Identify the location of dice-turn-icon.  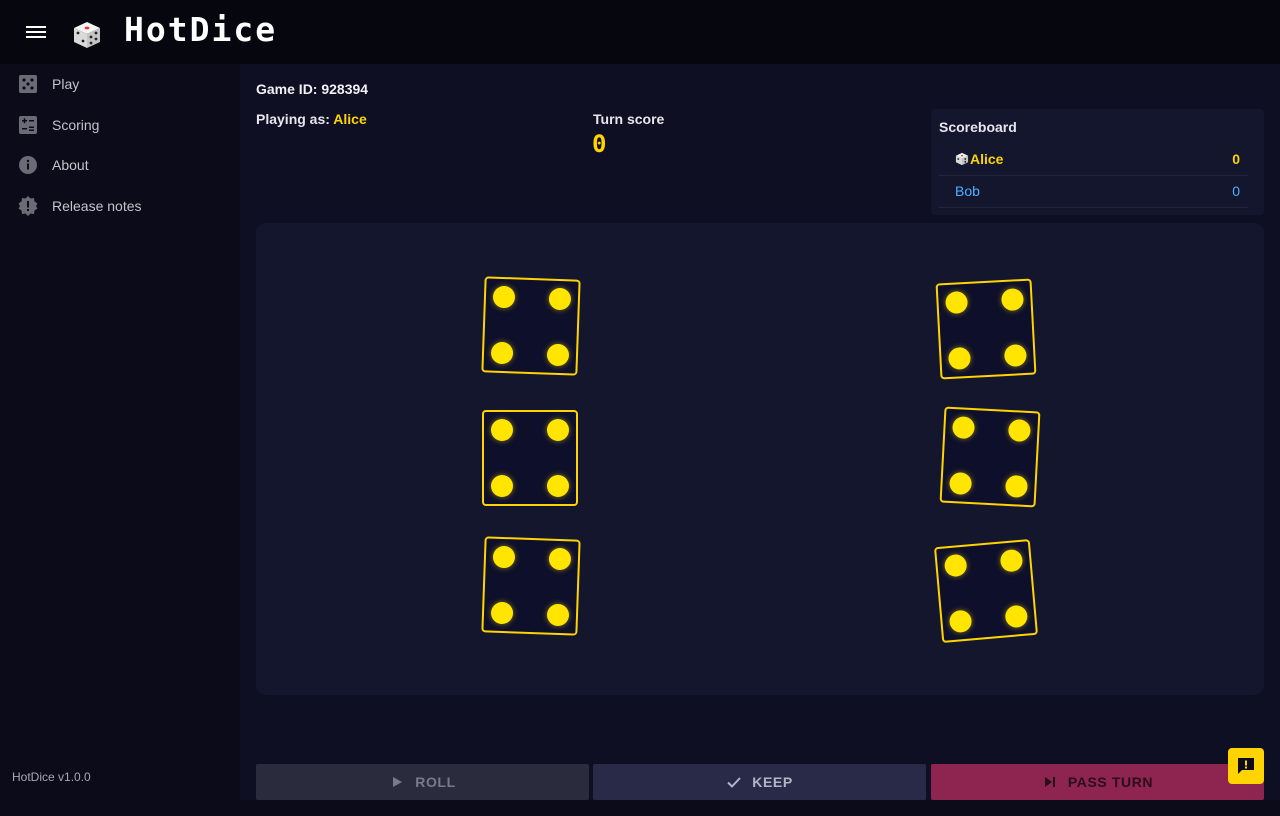
(962, 159).